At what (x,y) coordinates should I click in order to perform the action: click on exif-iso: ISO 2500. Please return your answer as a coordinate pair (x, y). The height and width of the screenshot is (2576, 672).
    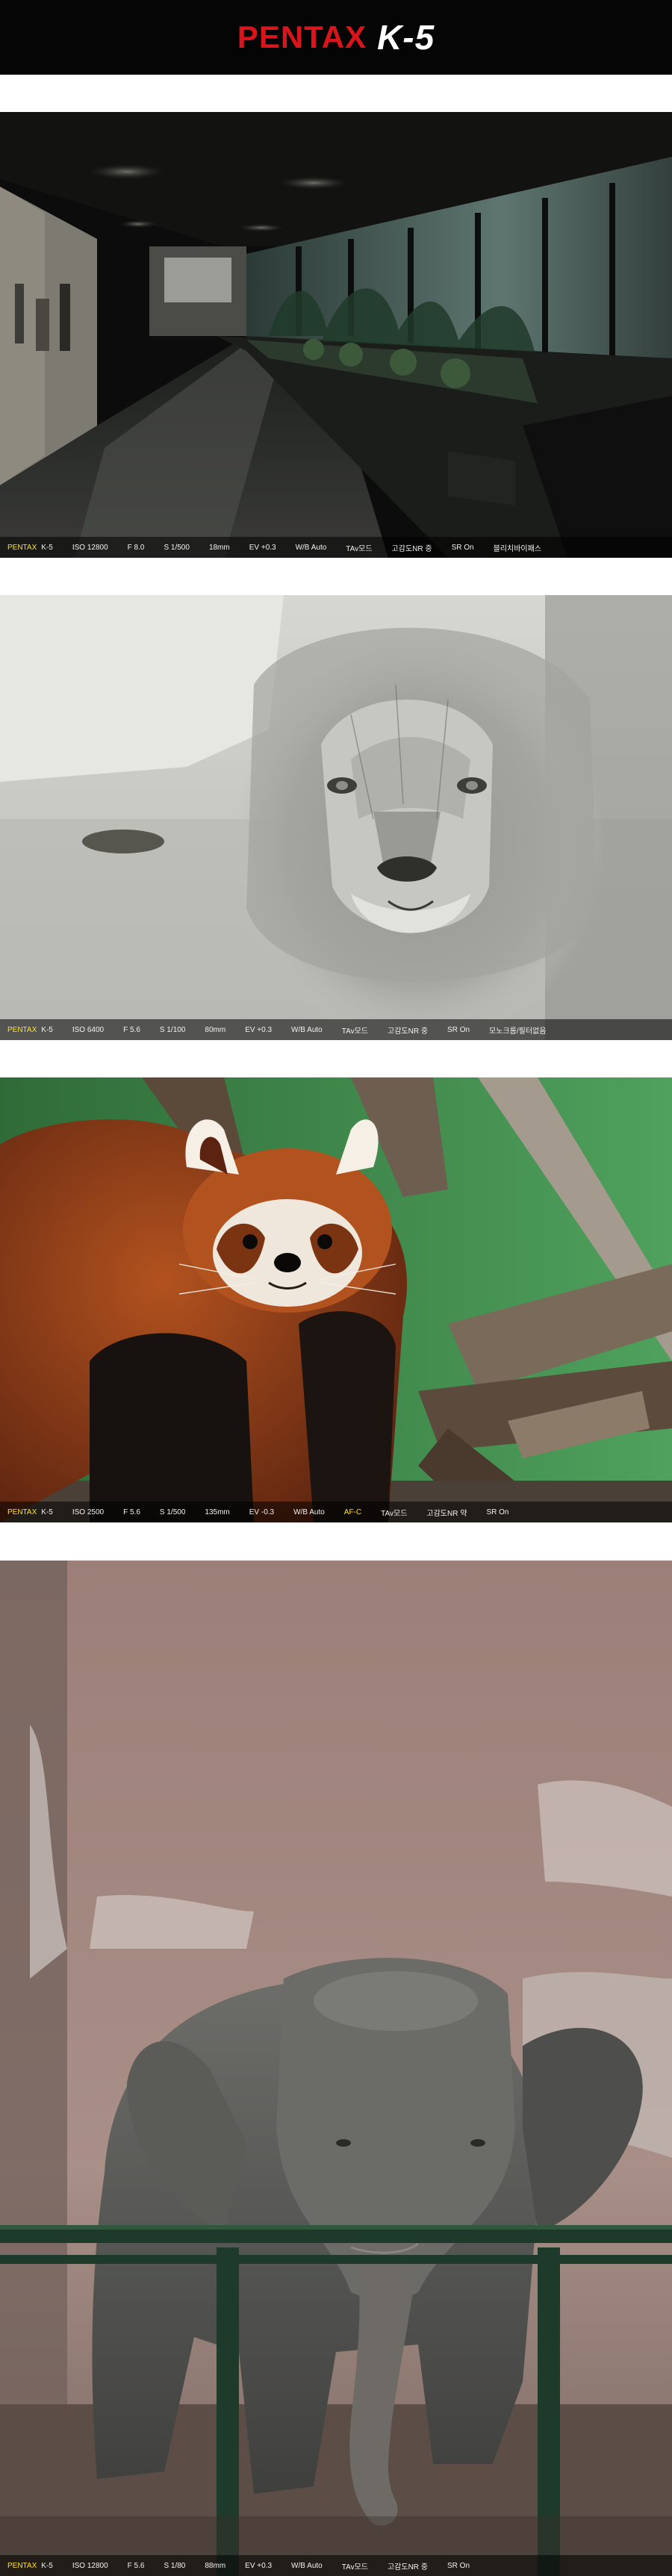
    Looking at the image, I should click on (88, 1512).